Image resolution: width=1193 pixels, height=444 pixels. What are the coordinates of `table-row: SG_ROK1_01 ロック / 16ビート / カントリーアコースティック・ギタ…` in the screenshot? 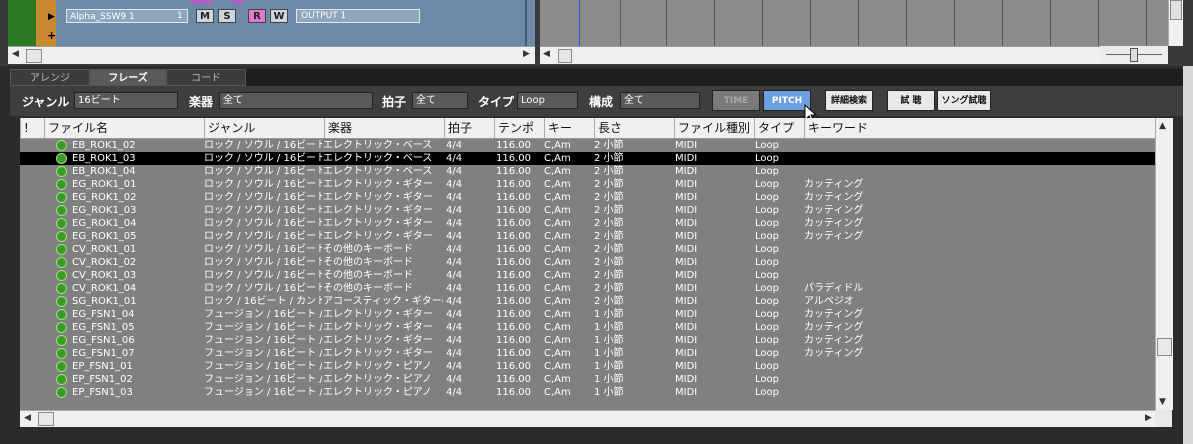 It's located at (587, 301).